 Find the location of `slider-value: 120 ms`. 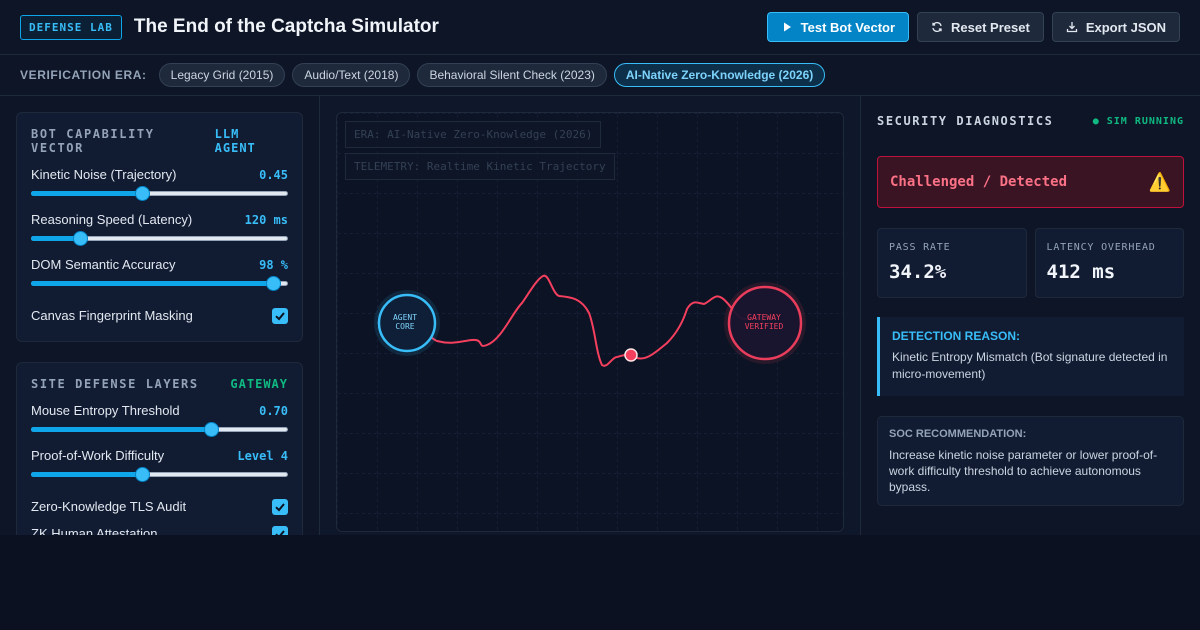

slider-value: 120 ms is located at coordinates (266, 219).